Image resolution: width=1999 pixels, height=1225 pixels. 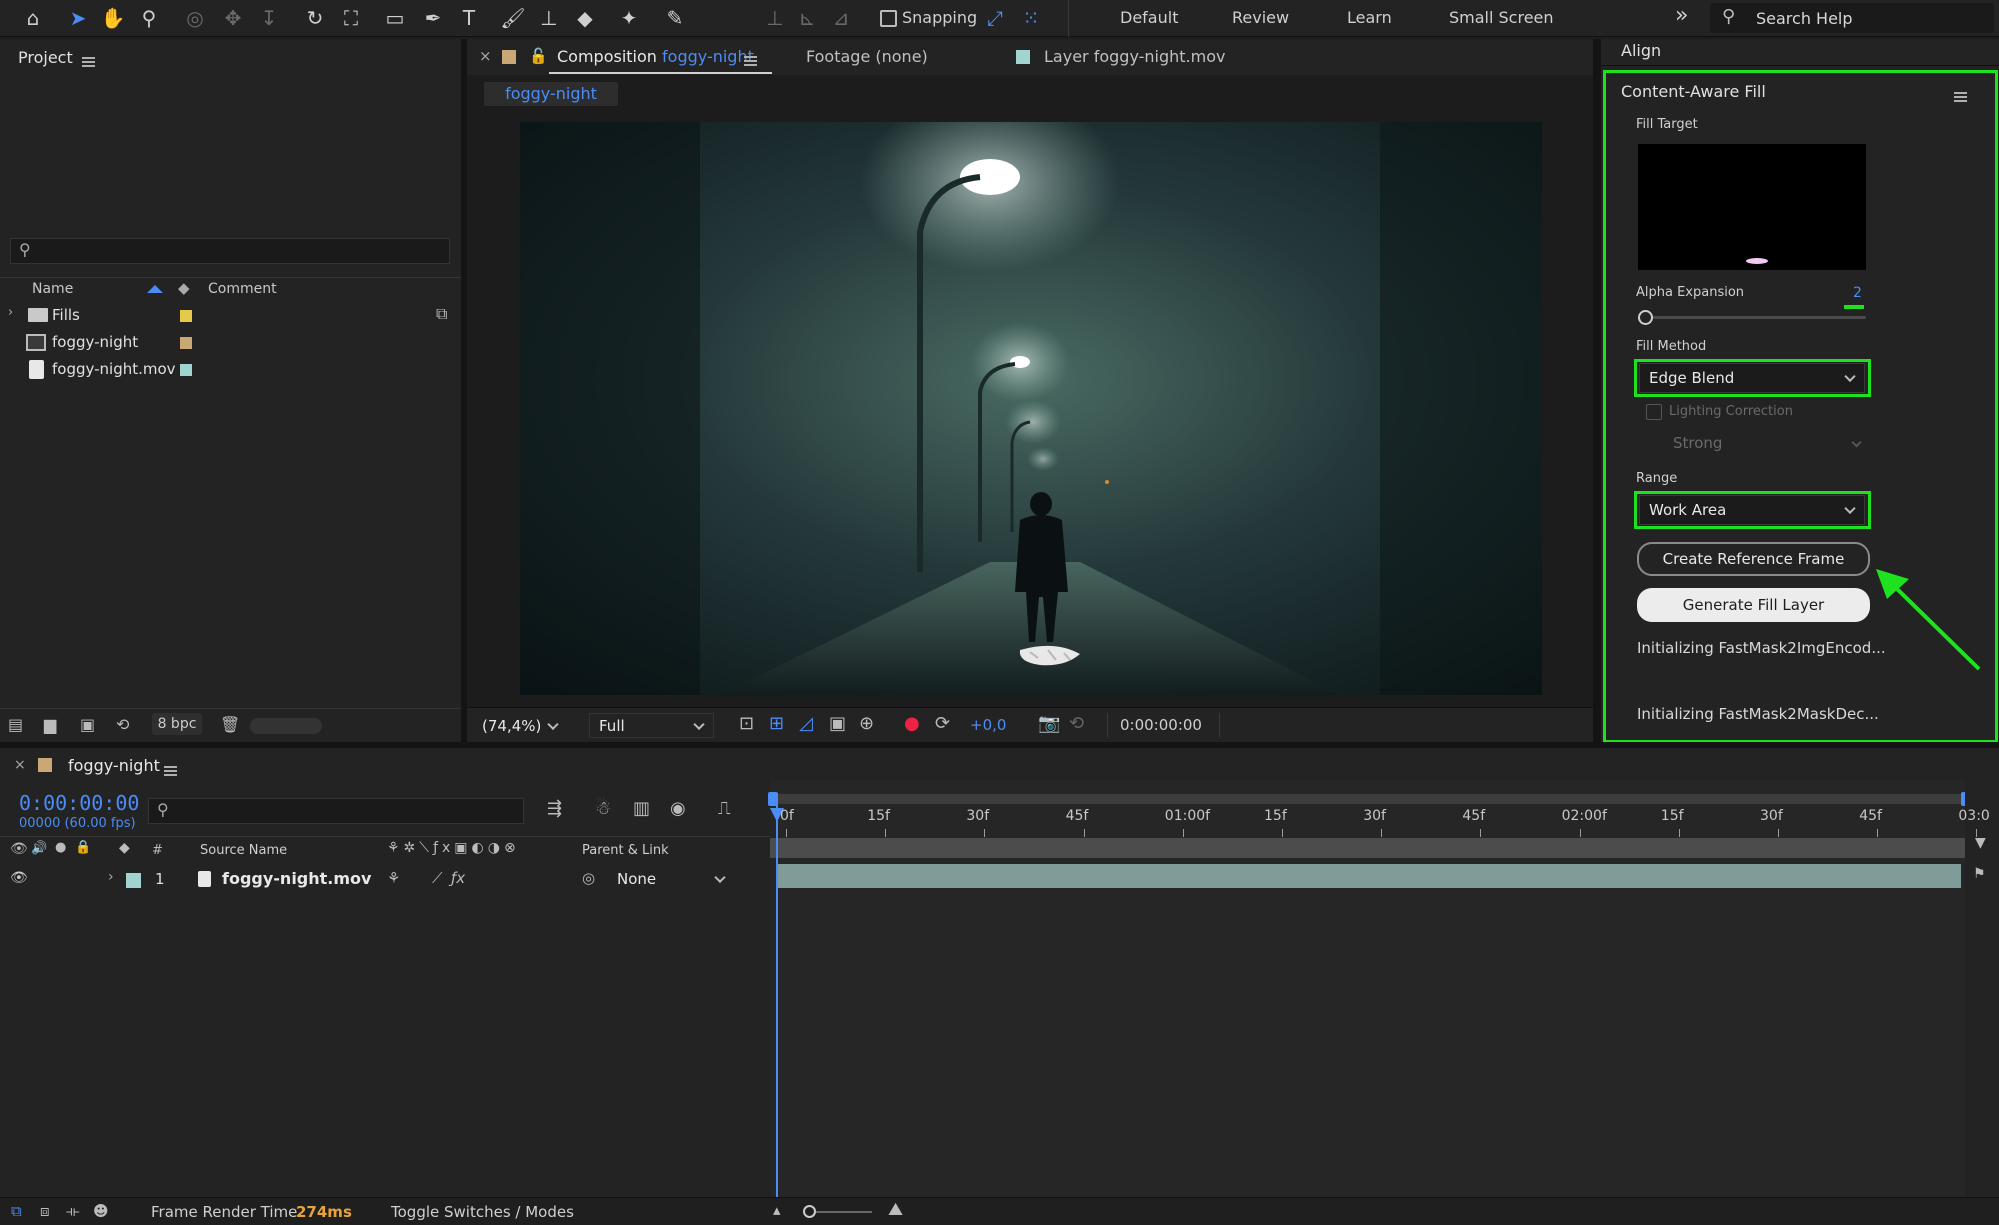 What do you see at coordinates (195, 18) in the screenshot?
I see `orbit-camera-icon: ◎` at bounding box center [195, 18].